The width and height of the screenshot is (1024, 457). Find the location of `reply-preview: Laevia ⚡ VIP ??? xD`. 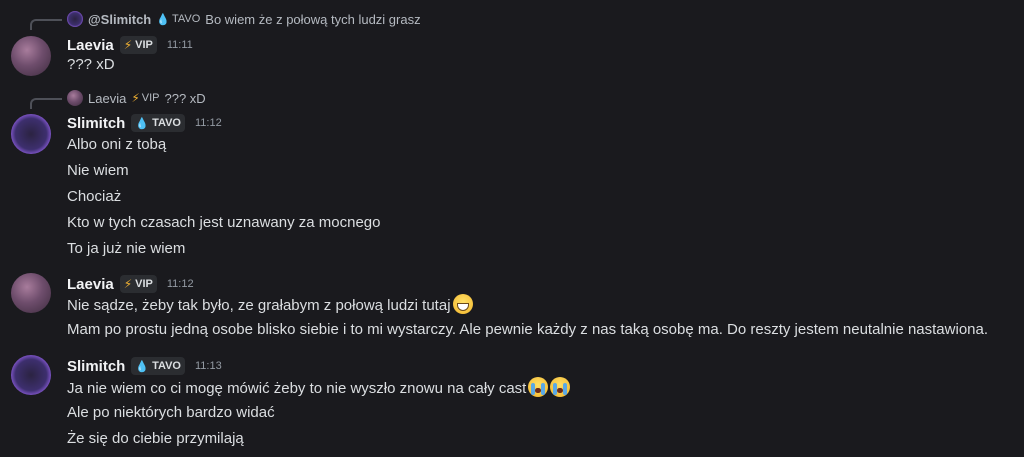

reply-preview: Laevia ⚡ VIP ??? xD is located at coordinates (136, 98).